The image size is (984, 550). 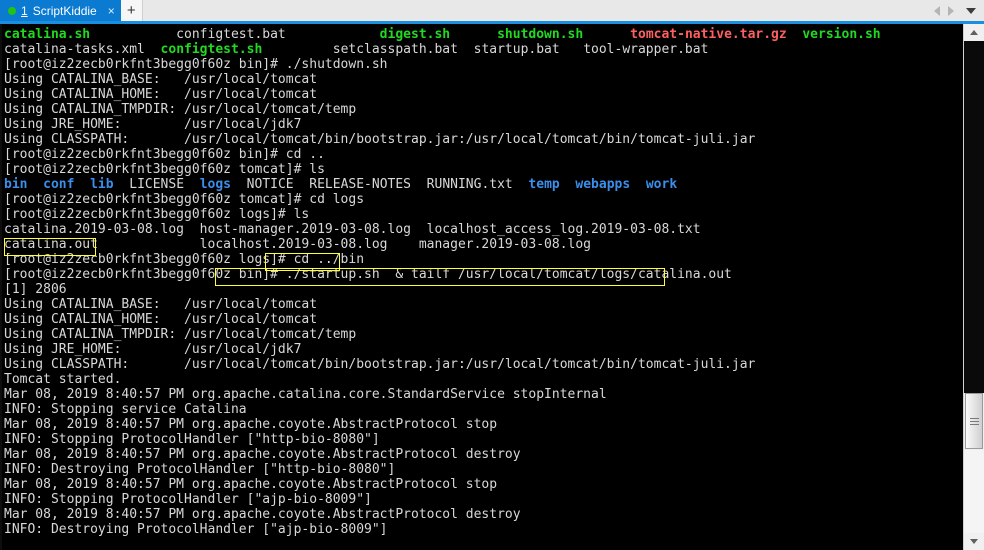 What do you see at coordinates (661, 184) in the screenshot?
I see `terminal-span: work` at bounding box center [661, 184].